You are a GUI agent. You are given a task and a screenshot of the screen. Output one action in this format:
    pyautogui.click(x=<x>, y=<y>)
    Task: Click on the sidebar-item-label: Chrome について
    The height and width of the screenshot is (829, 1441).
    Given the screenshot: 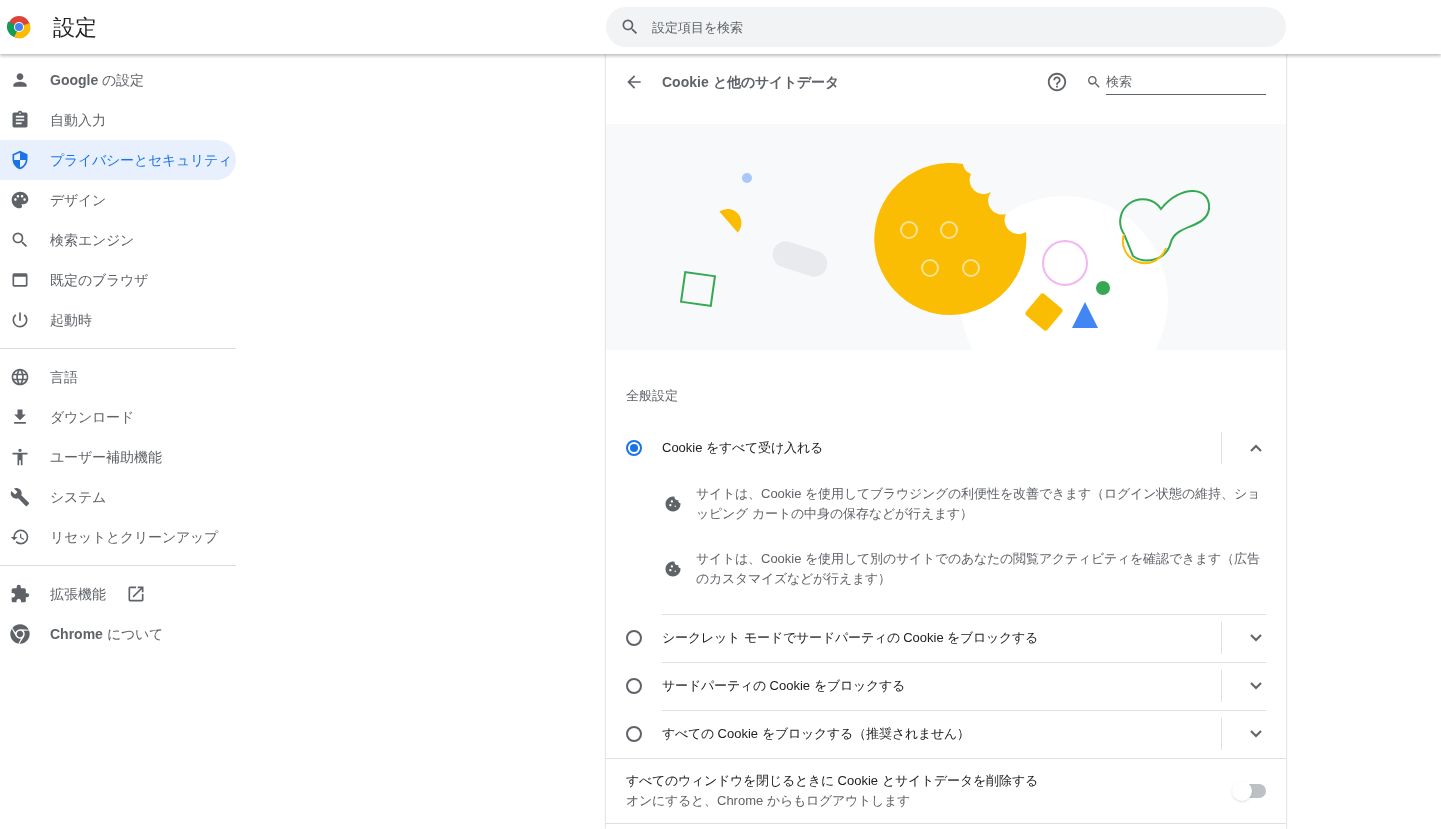 What is the action you would take?
    pyautogui.click(x=106, y=634)
    